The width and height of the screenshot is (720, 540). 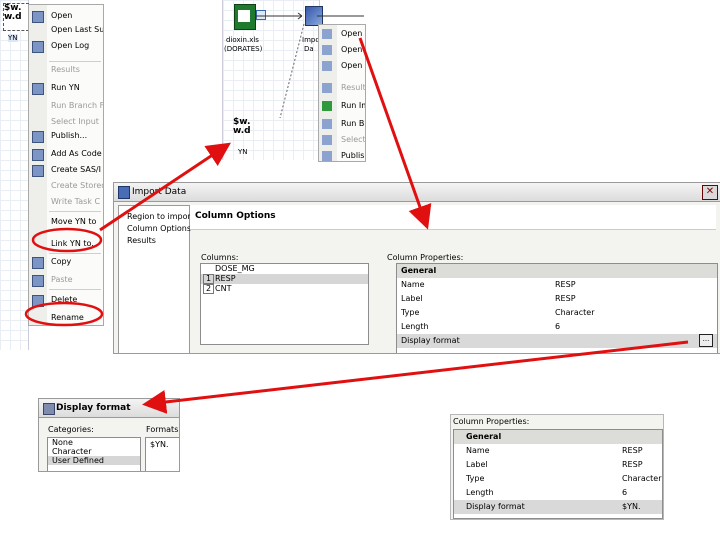 I want to click on menu-item-label: Open Log, so click(x=70, y=45).